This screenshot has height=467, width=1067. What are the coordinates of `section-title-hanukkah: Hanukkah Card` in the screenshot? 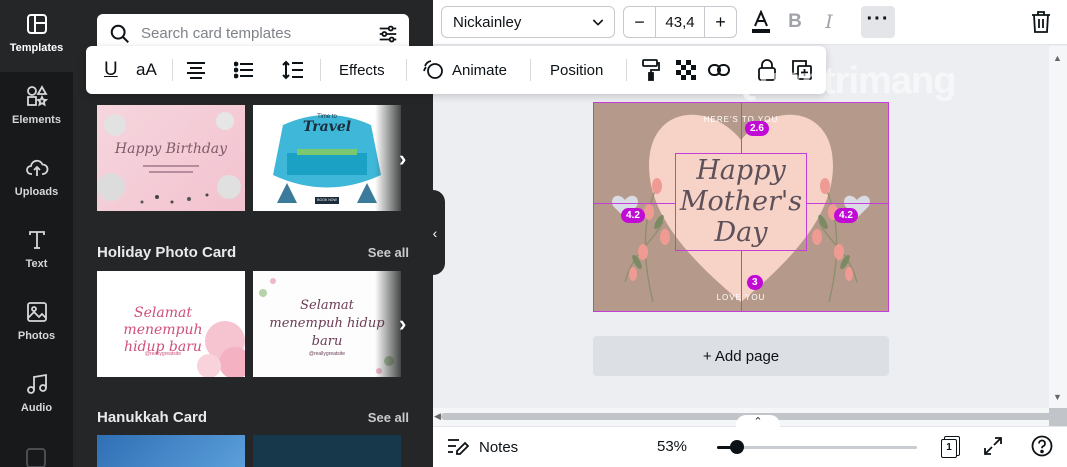 It's located at (152, 417).